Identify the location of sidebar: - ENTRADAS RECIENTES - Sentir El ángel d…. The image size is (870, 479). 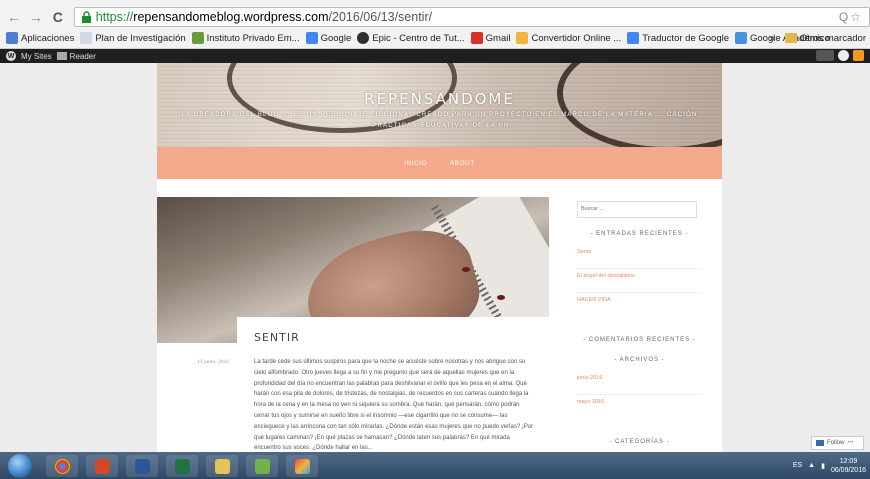
(639, 326).